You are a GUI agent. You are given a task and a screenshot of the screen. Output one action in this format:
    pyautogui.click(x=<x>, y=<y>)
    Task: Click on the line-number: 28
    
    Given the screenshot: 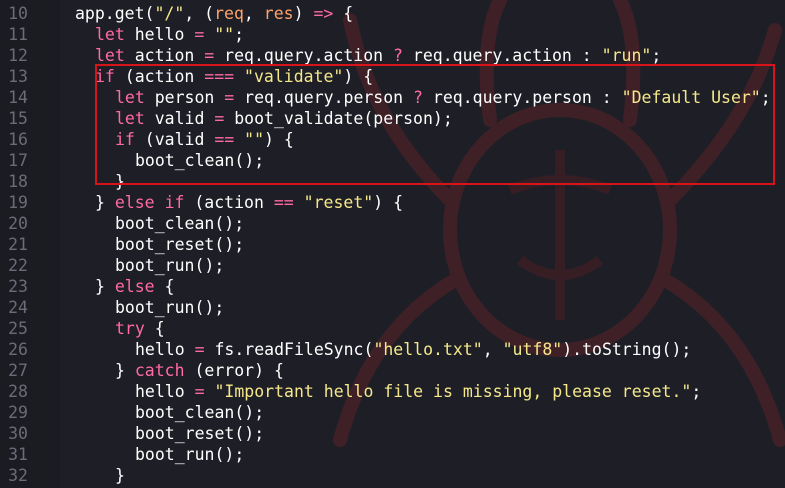 What is the action you would take?
    pyautogui.click(x=18, y=391)
    